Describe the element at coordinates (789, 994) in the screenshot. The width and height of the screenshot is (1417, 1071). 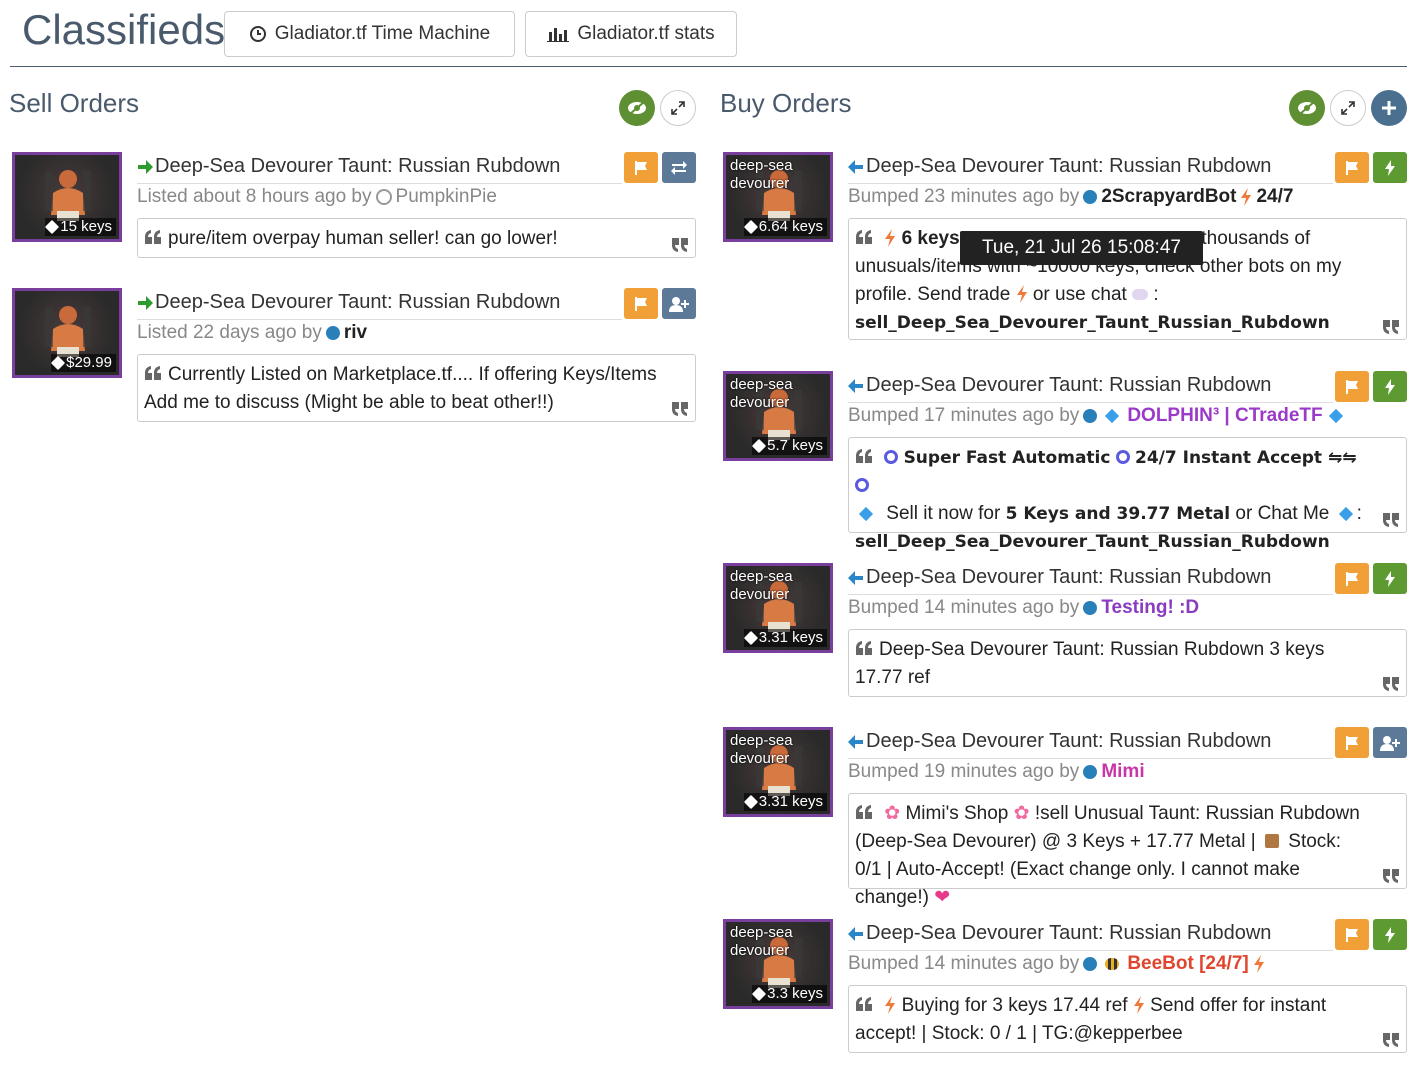
I see `price-badge: 3.3 keys` at that location.